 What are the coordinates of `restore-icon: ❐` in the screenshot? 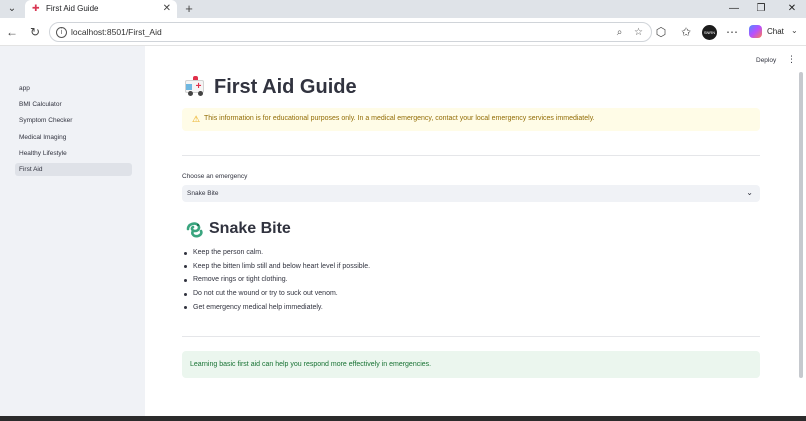 It's located at (761, 8).